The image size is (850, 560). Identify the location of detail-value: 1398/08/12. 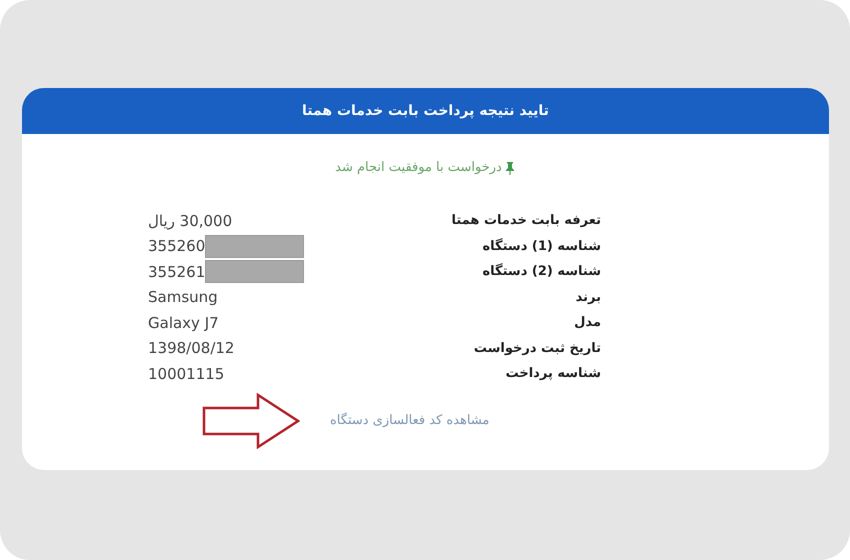
(191, 348).